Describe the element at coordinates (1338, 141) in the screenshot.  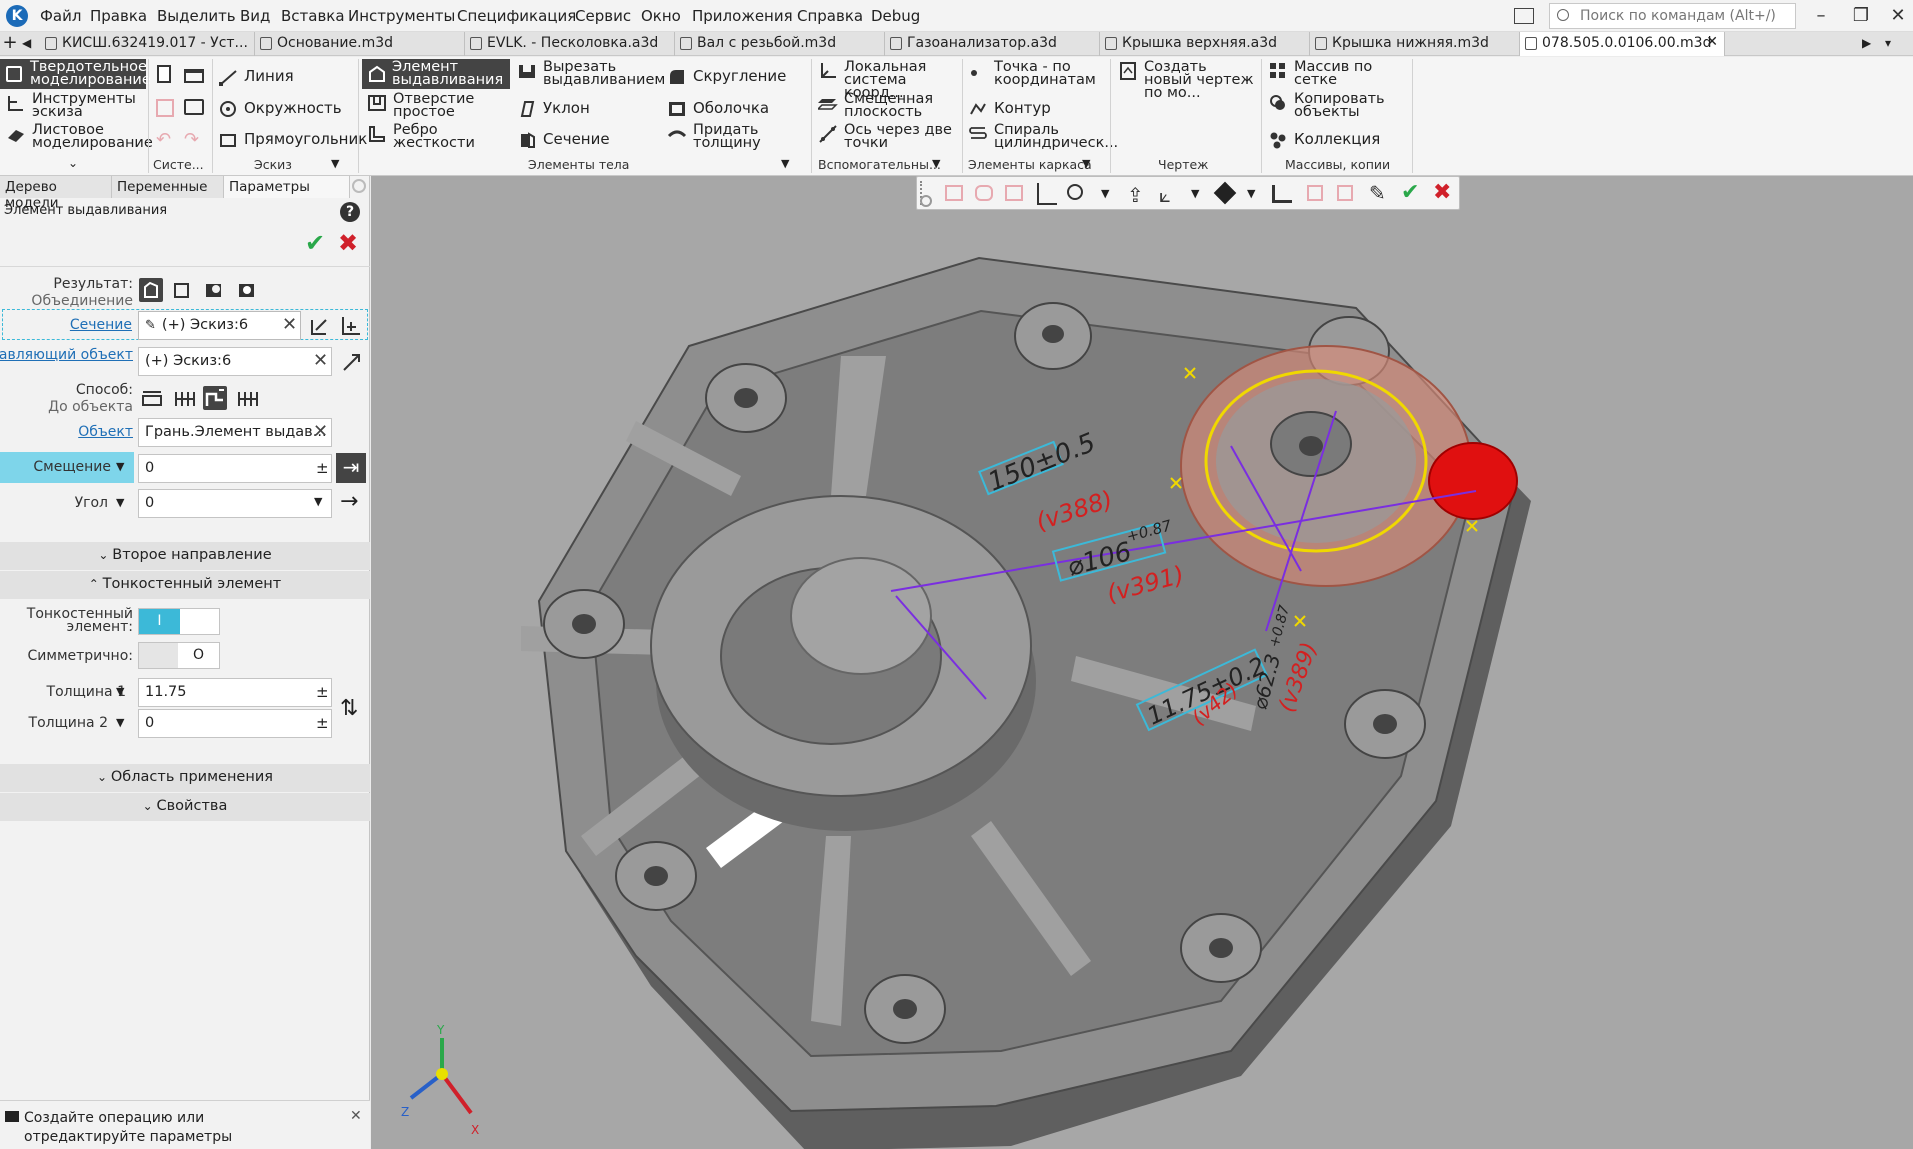
I see `collection-button: Коллекция` at that location.